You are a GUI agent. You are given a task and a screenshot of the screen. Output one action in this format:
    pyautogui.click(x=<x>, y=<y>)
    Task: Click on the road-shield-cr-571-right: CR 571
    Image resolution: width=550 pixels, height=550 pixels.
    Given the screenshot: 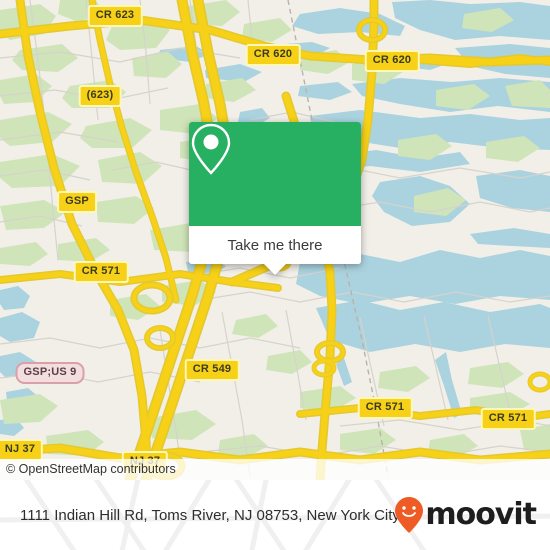 What is the action you would take?
    pyautogui.click(x=508, y=419)
    